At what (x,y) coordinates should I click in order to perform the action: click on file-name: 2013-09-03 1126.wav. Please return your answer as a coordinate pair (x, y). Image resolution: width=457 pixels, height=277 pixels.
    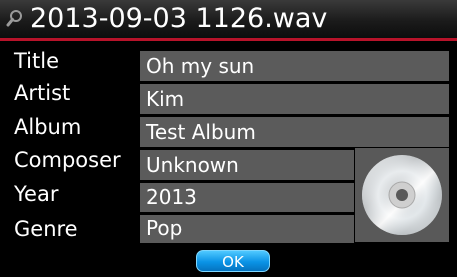
    Looking at the image, I should click on (179, 18).